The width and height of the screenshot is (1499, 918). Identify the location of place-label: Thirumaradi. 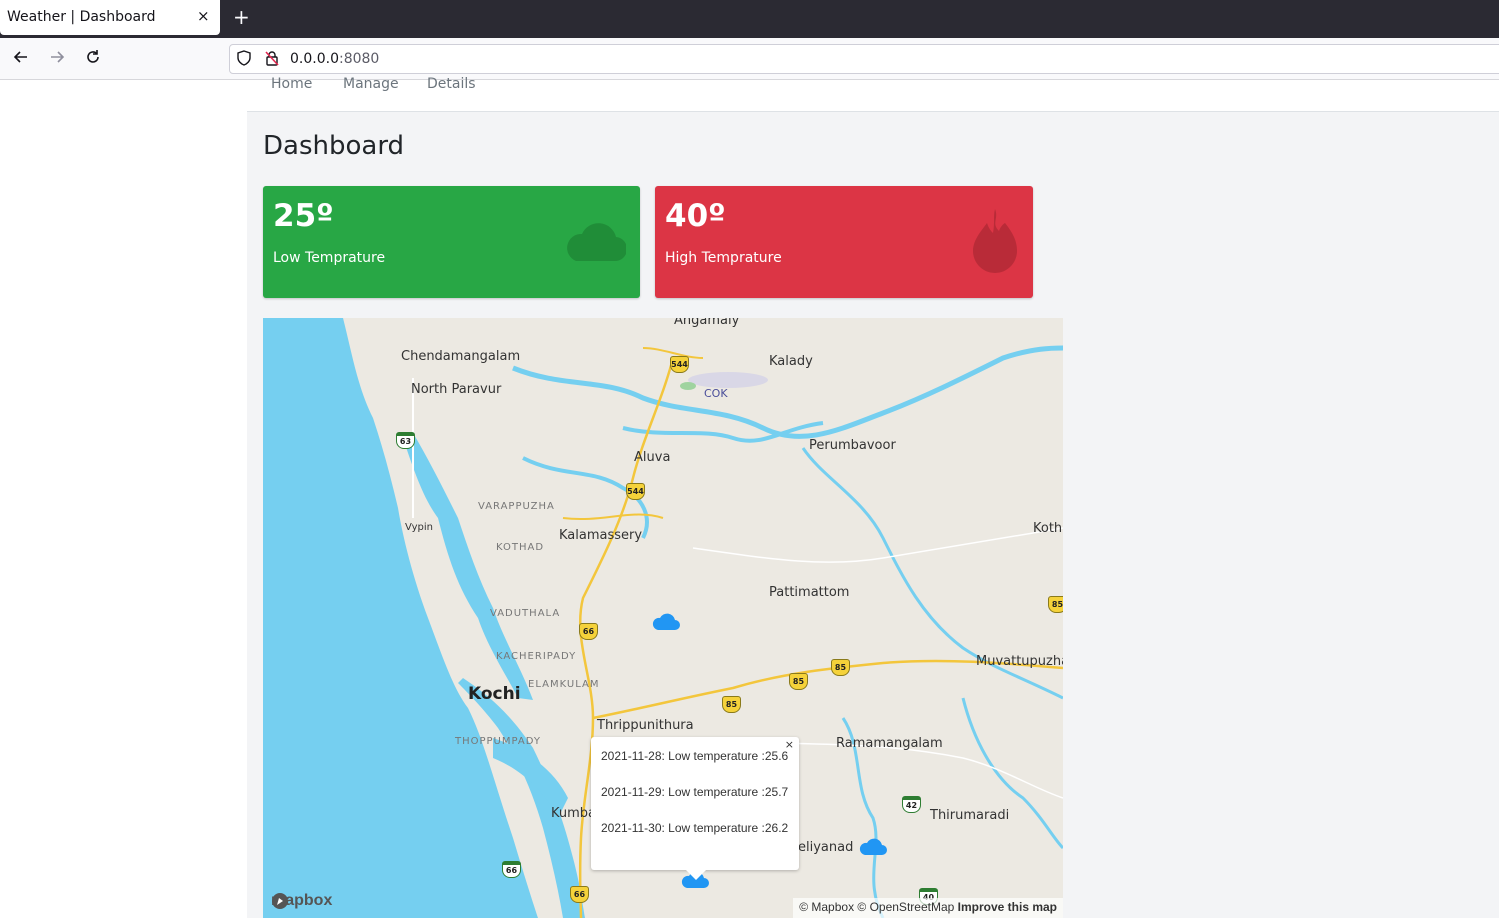
(970, 815).